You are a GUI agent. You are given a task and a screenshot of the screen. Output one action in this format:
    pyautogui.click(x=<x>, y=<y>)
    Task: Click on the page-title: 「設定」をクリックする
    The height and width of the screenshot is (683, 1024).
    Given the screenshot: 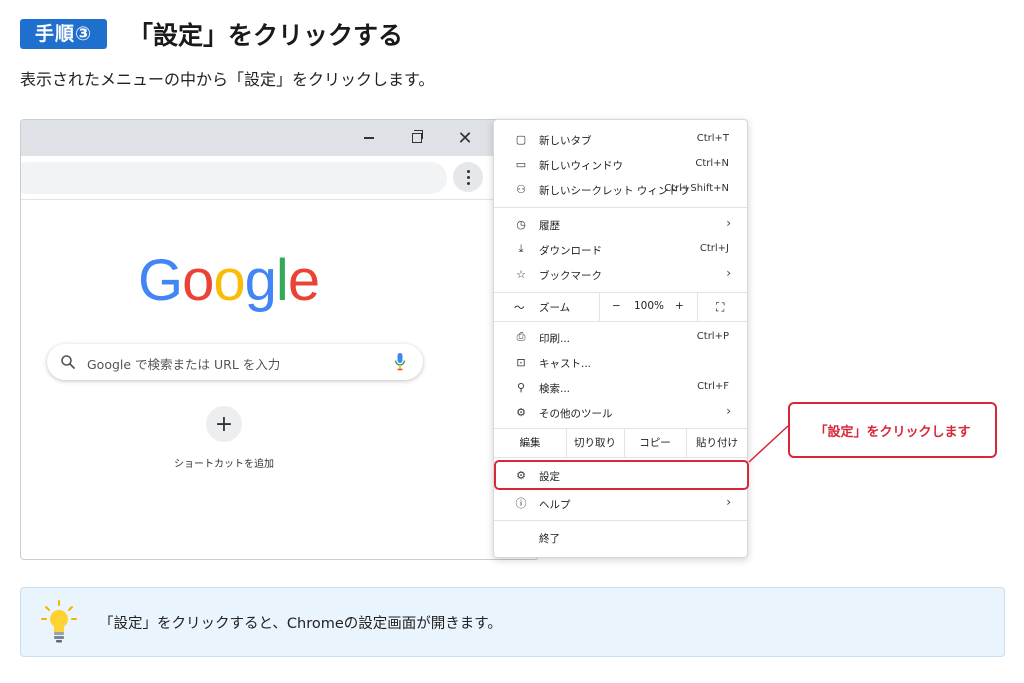 What is the action you would take?
    pyautogui.click(x=266, y=35)
    